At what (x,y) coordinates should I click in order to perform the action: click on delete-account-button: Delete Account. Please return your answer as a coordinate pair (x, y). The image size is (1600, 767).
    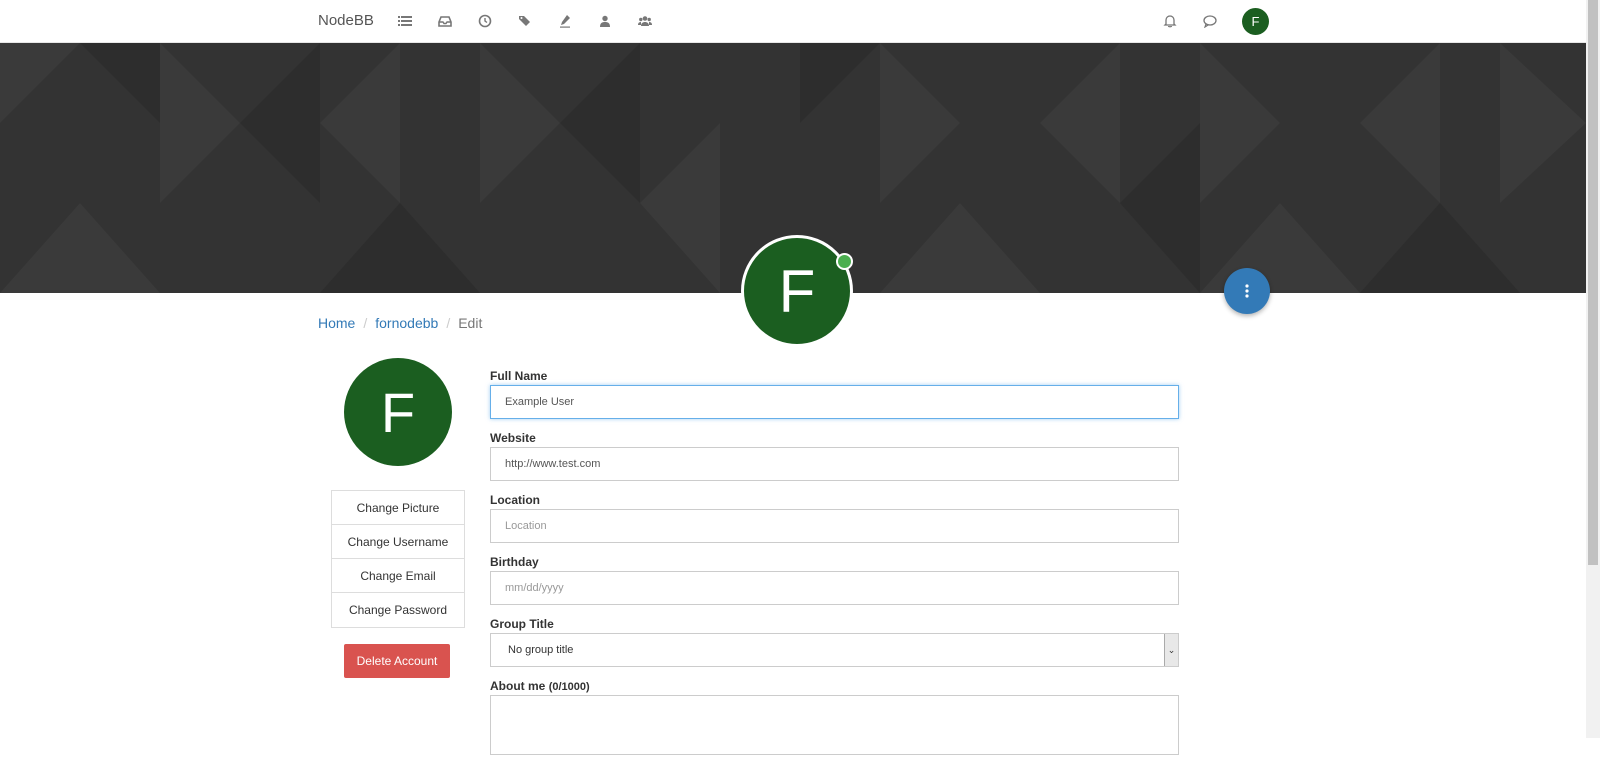
    Looking at the image, I should click on (397, 661).